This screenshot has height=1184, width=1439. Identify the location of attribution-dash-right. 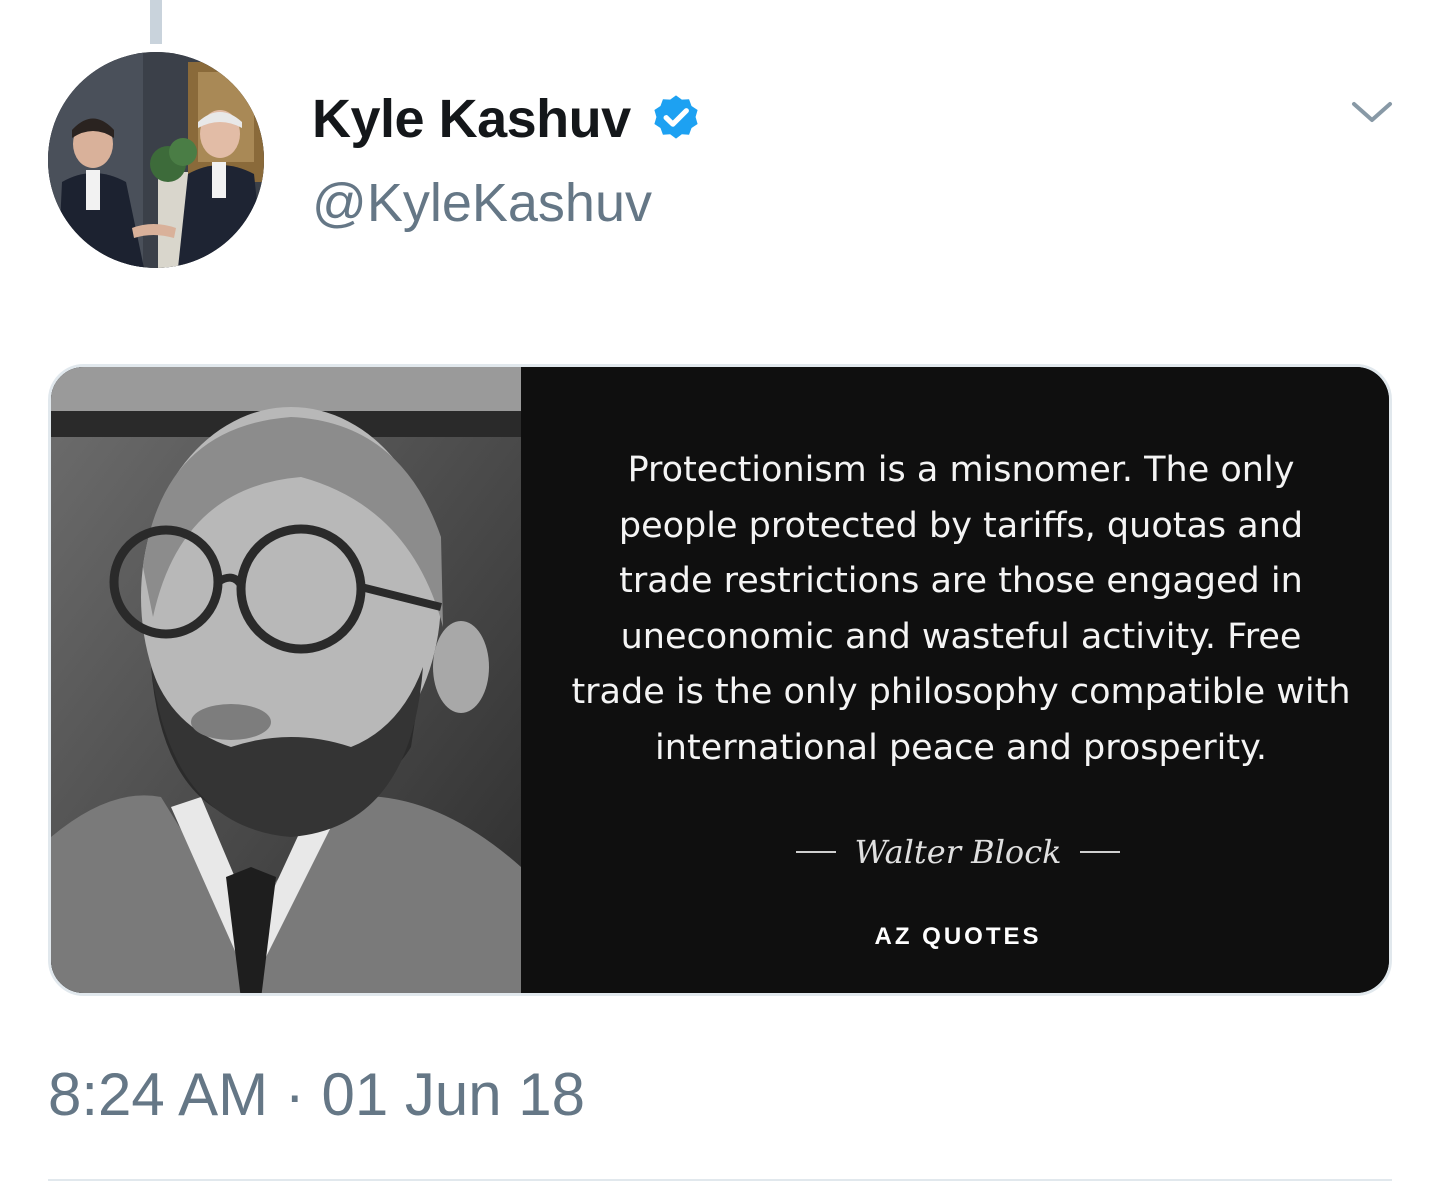
(1099, 852).